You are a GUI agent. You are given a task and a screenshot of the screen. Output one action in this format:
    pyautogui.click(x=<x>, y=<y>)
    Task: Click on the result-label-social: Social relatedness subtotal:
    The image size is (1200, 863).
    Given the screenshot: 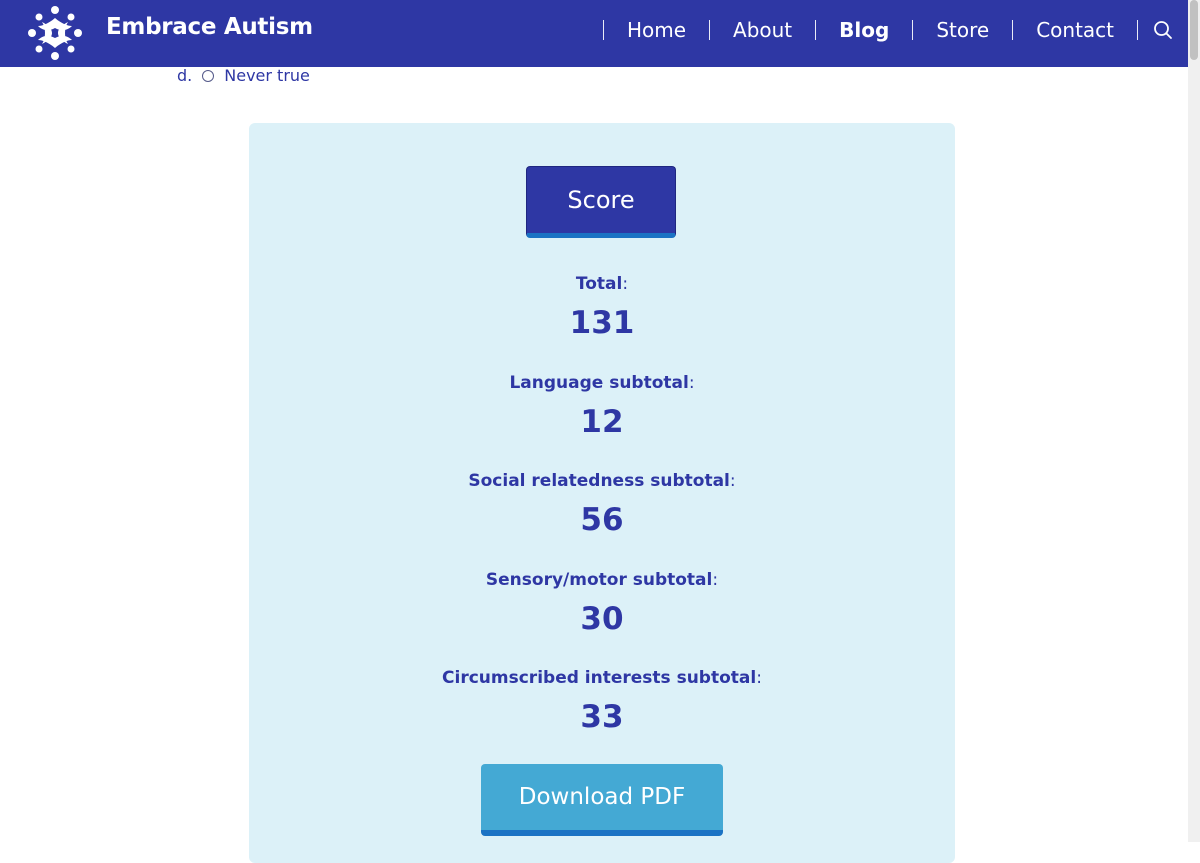 What is the action you would take?
    pyautogui.click(x=602, y=481)
    